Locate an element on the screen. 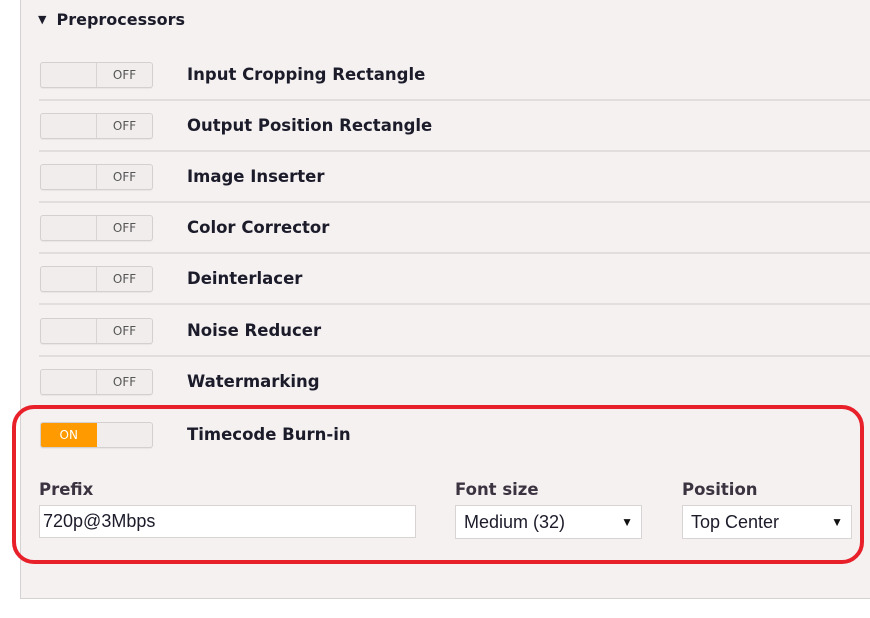  input-cropping-toggle: OFF is located at coordinates (96, 75).